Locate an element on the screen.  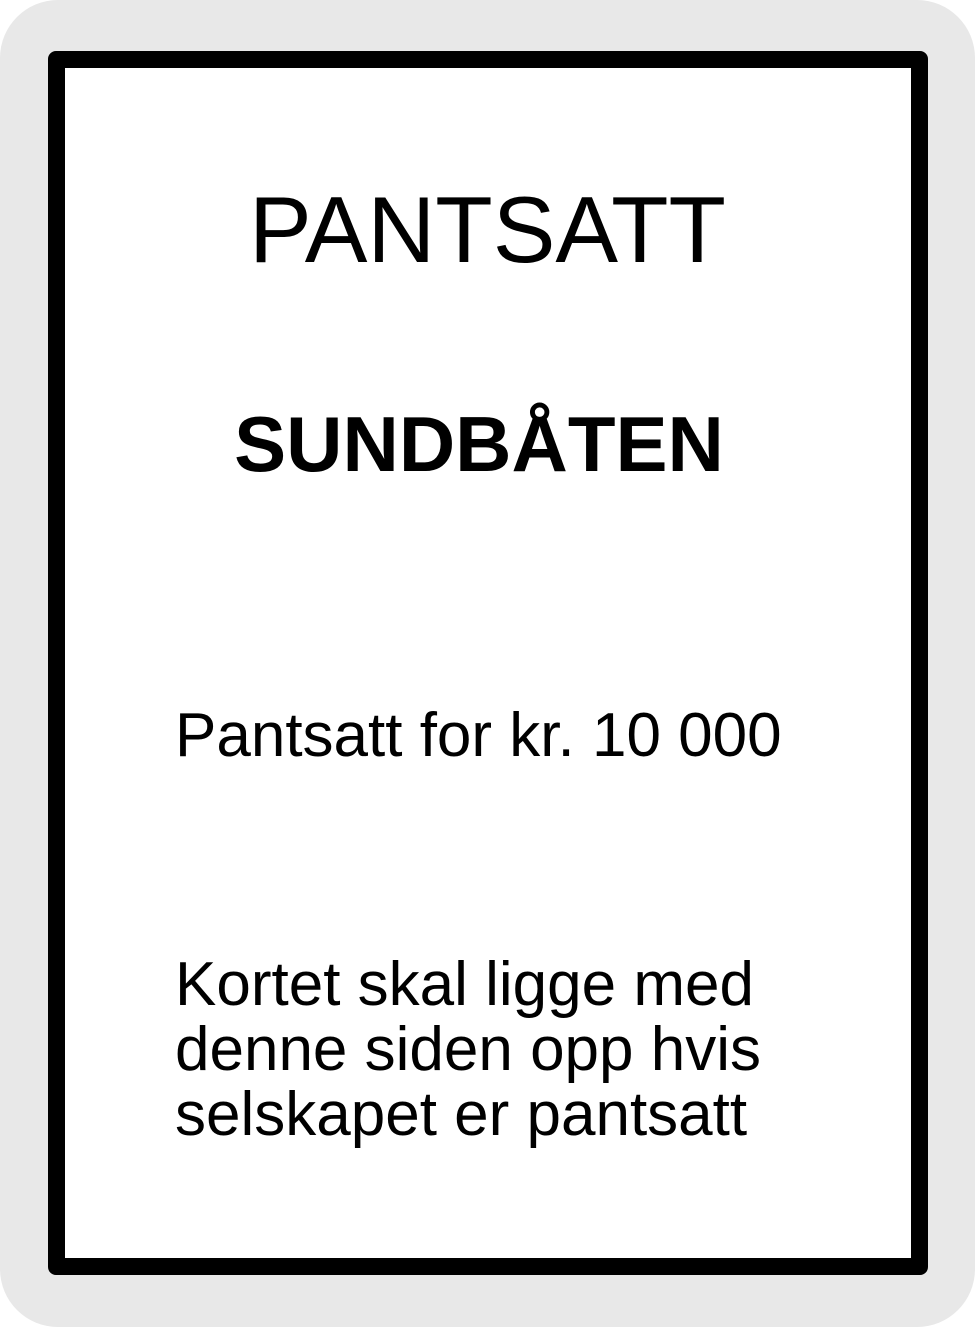
instruction-line: Kortet skal ligge med is located at coordinates (464, 984).